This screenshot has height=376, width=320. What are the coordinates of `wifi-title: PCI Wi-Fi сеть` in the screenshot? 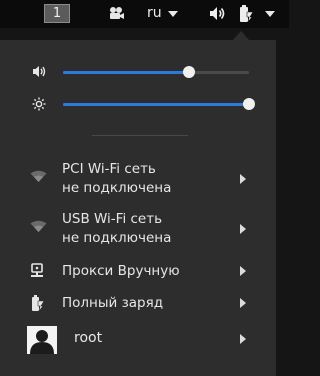 It's located at (109, 169).